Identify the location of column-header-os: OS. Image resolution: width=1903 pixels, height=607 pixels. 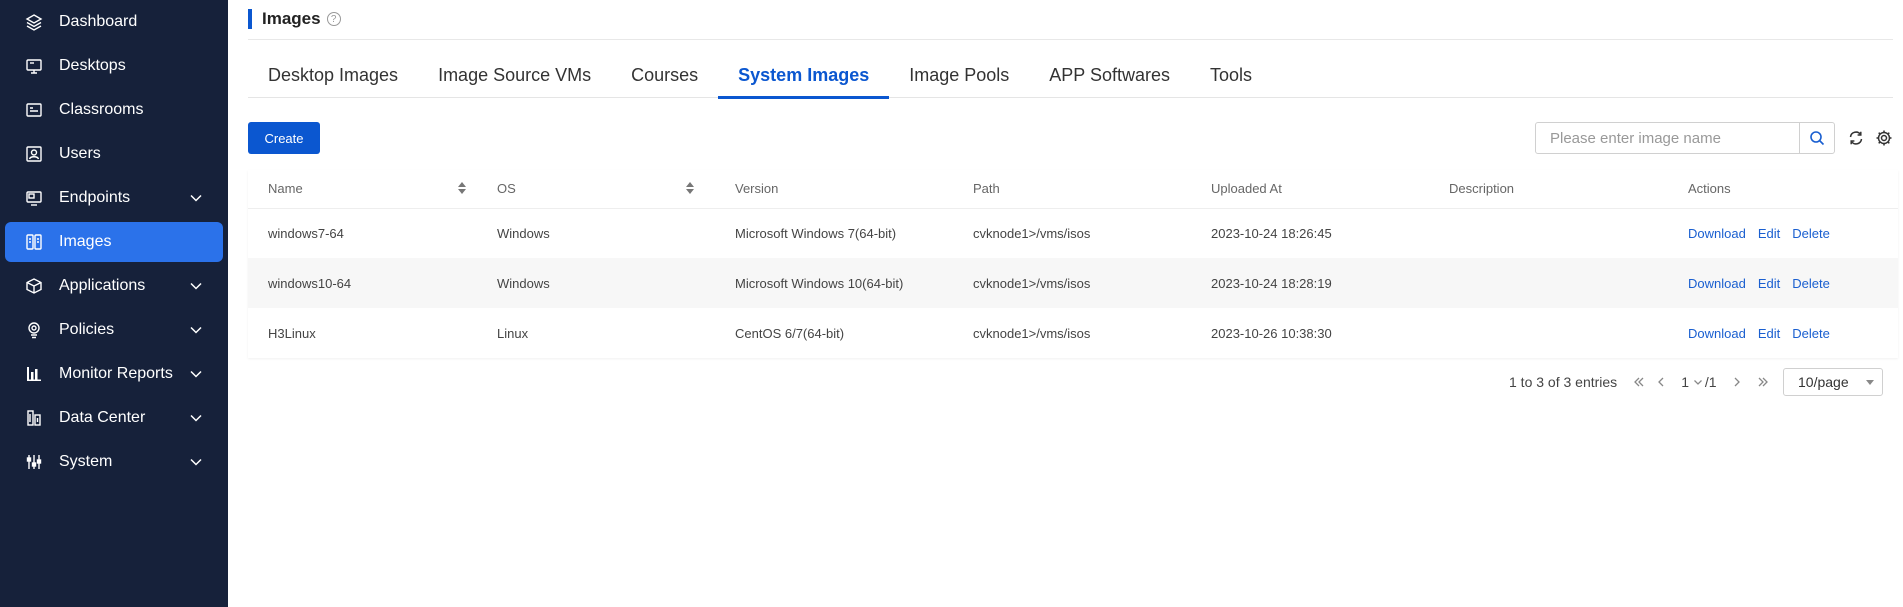
(596, 189).